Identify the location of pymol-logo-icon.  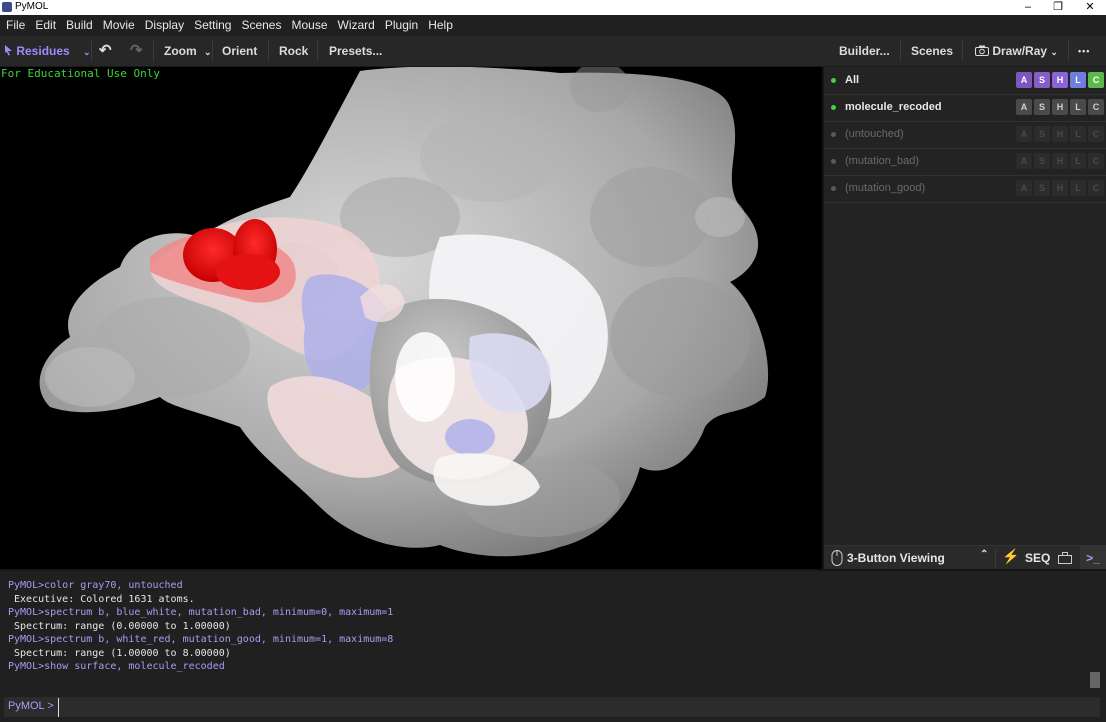
(7, 7).